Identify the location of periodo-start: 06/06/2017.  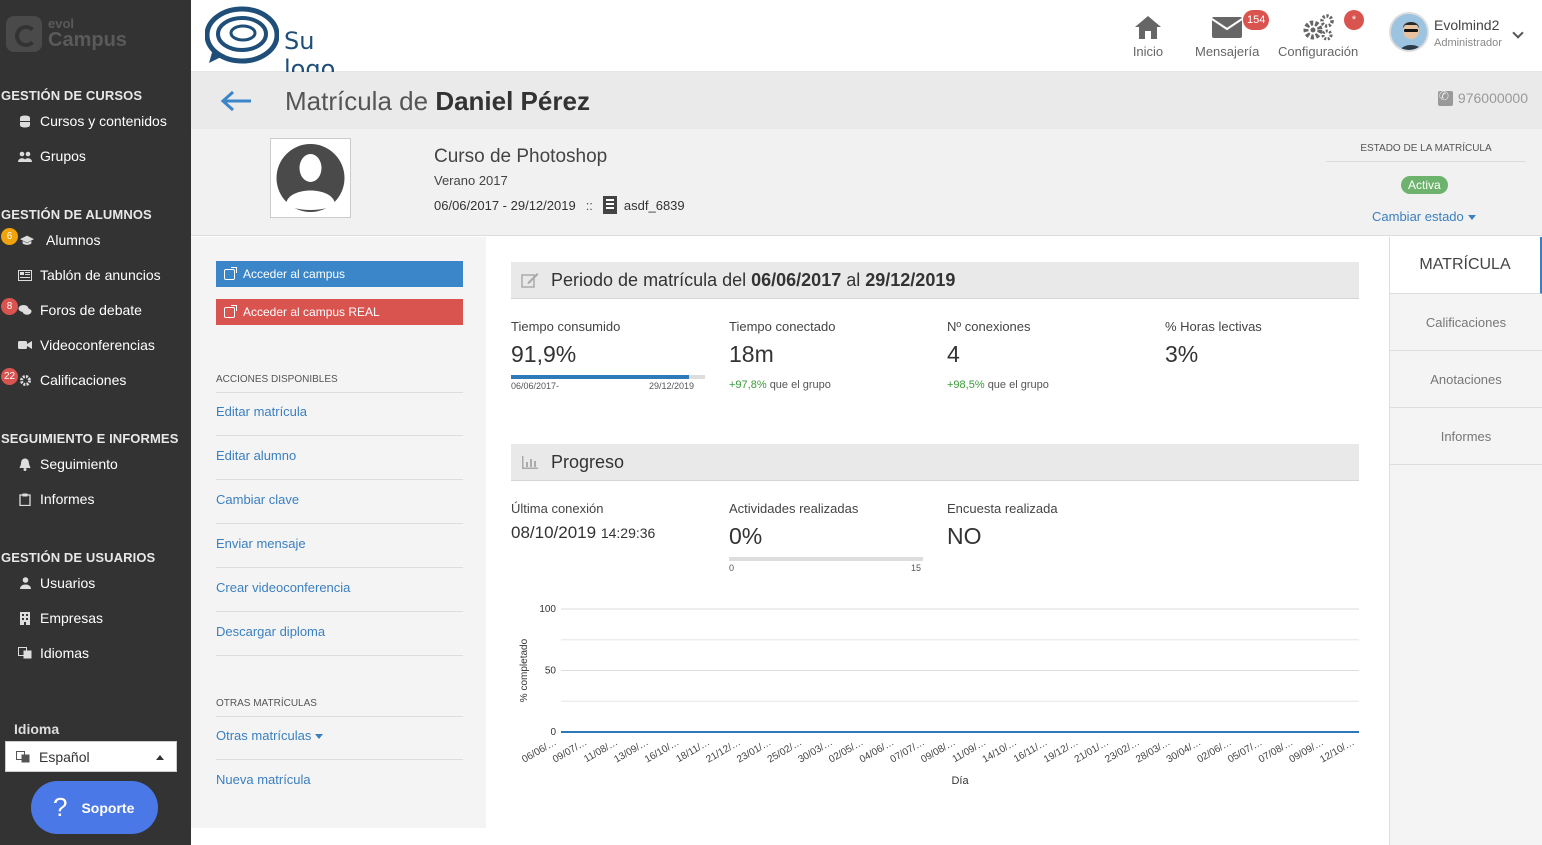
(796, 279).